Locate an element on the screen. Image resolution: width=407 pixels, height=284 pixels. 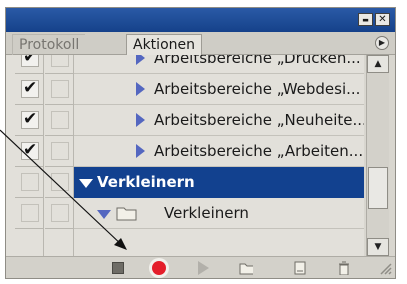
close-icon: ✕ is located at coordinates (382, 19).